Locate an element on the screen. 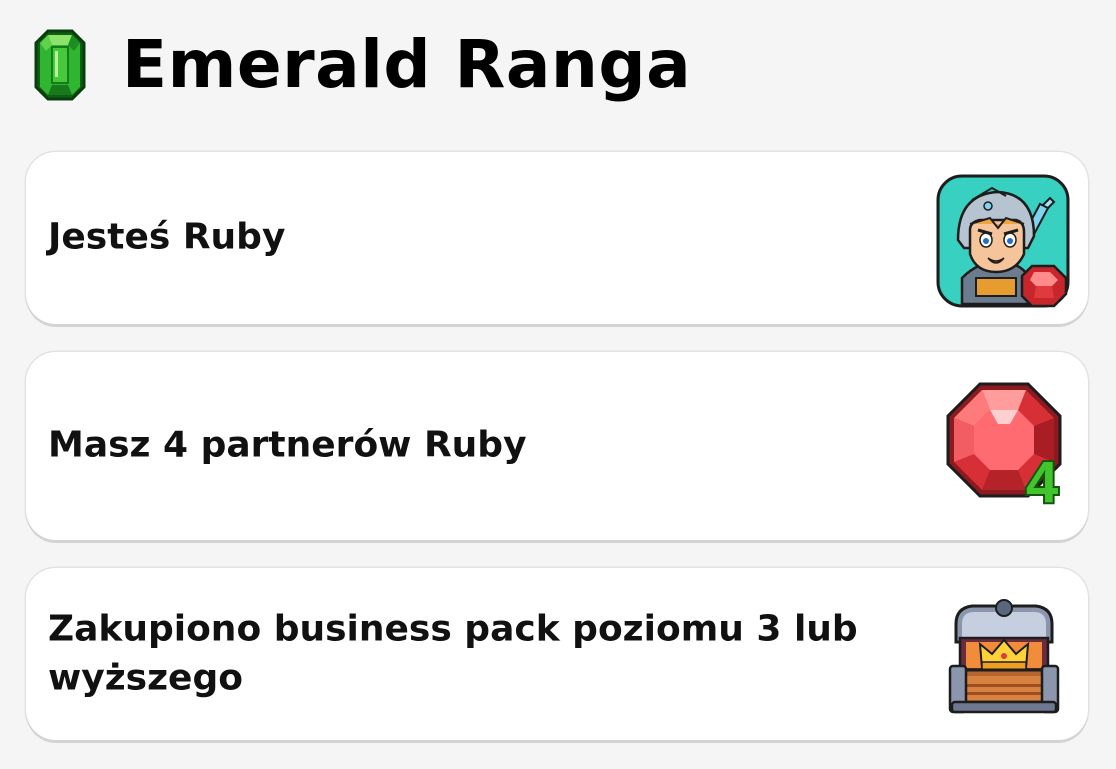 The image size is (1116, 769). treasure-chest-icon is located at coordinates (1004, 656).